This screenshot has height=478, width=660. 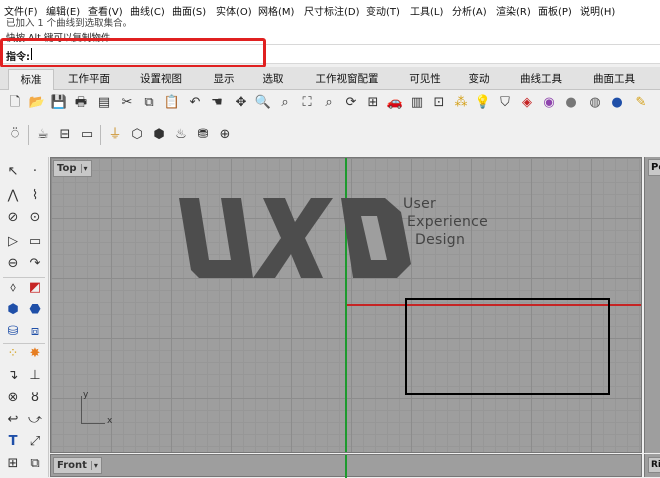 What do you see at coordinates (285, 103) in the screenshot?
I see `zoom-window-icon: ⌕` at bounding box center [285, 103].